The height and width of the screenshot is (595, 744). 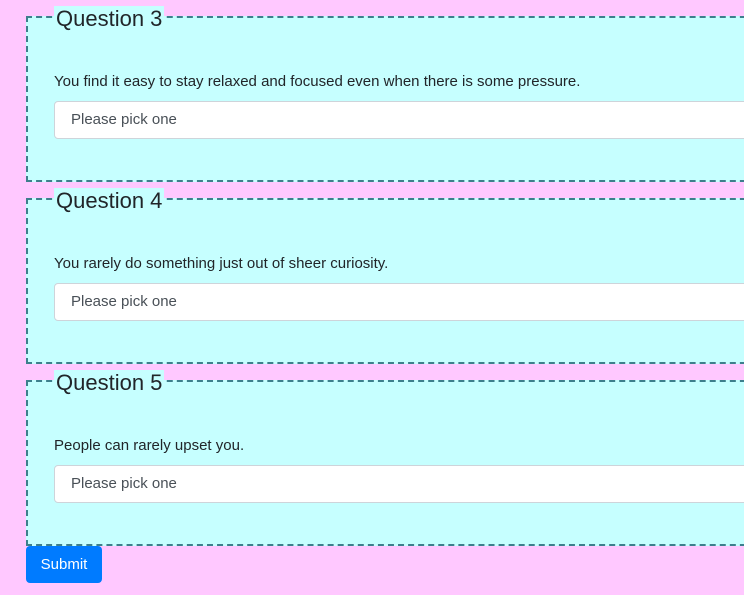 What do you see at coordinates (399, 484) in the screenshot?
I see `question-5-select: Please pick one` at bounding box center [399, 484].